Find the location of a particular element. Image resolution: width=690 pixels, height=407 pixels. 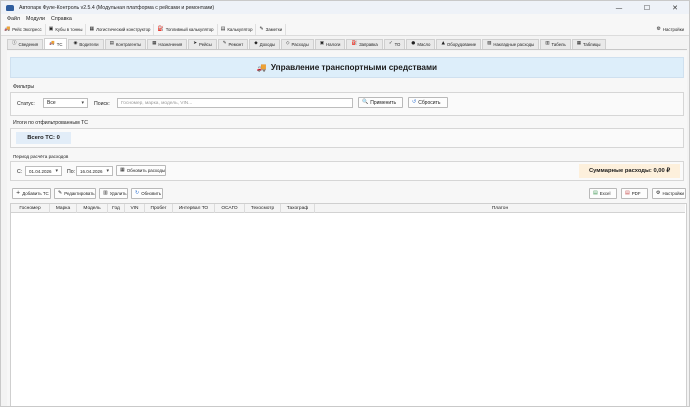

wrench-icon: ✎ is located at coordinates (224, 44).